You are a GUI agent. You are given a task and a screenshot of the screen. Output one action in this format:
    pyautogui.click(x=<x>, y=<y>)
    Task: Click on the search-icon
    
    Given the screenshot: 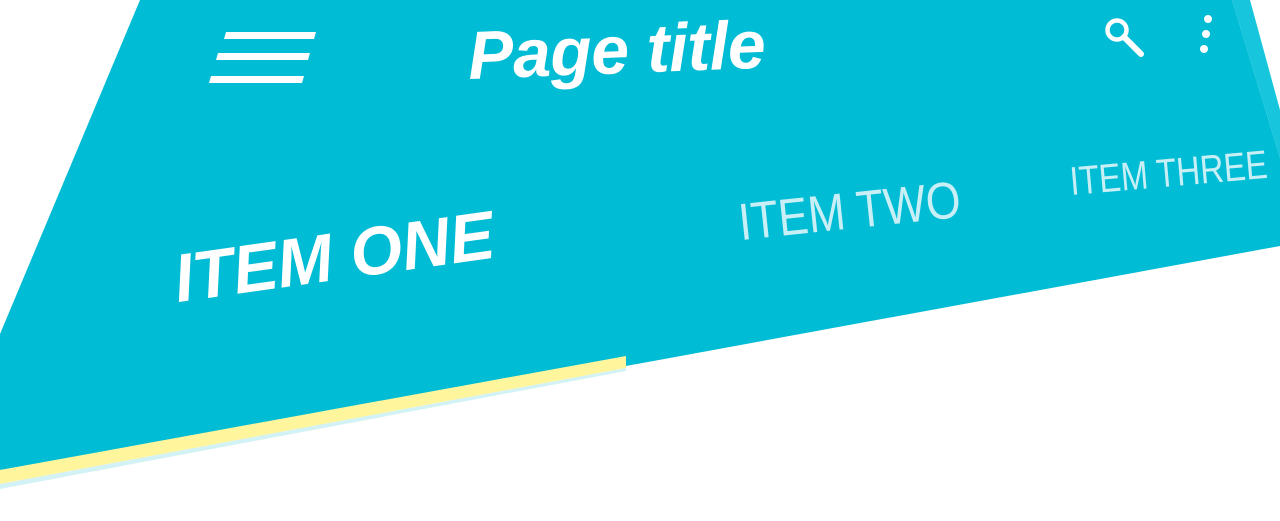 What is the action you would take?
    pyautogui.click(x=1124, y=37)
    